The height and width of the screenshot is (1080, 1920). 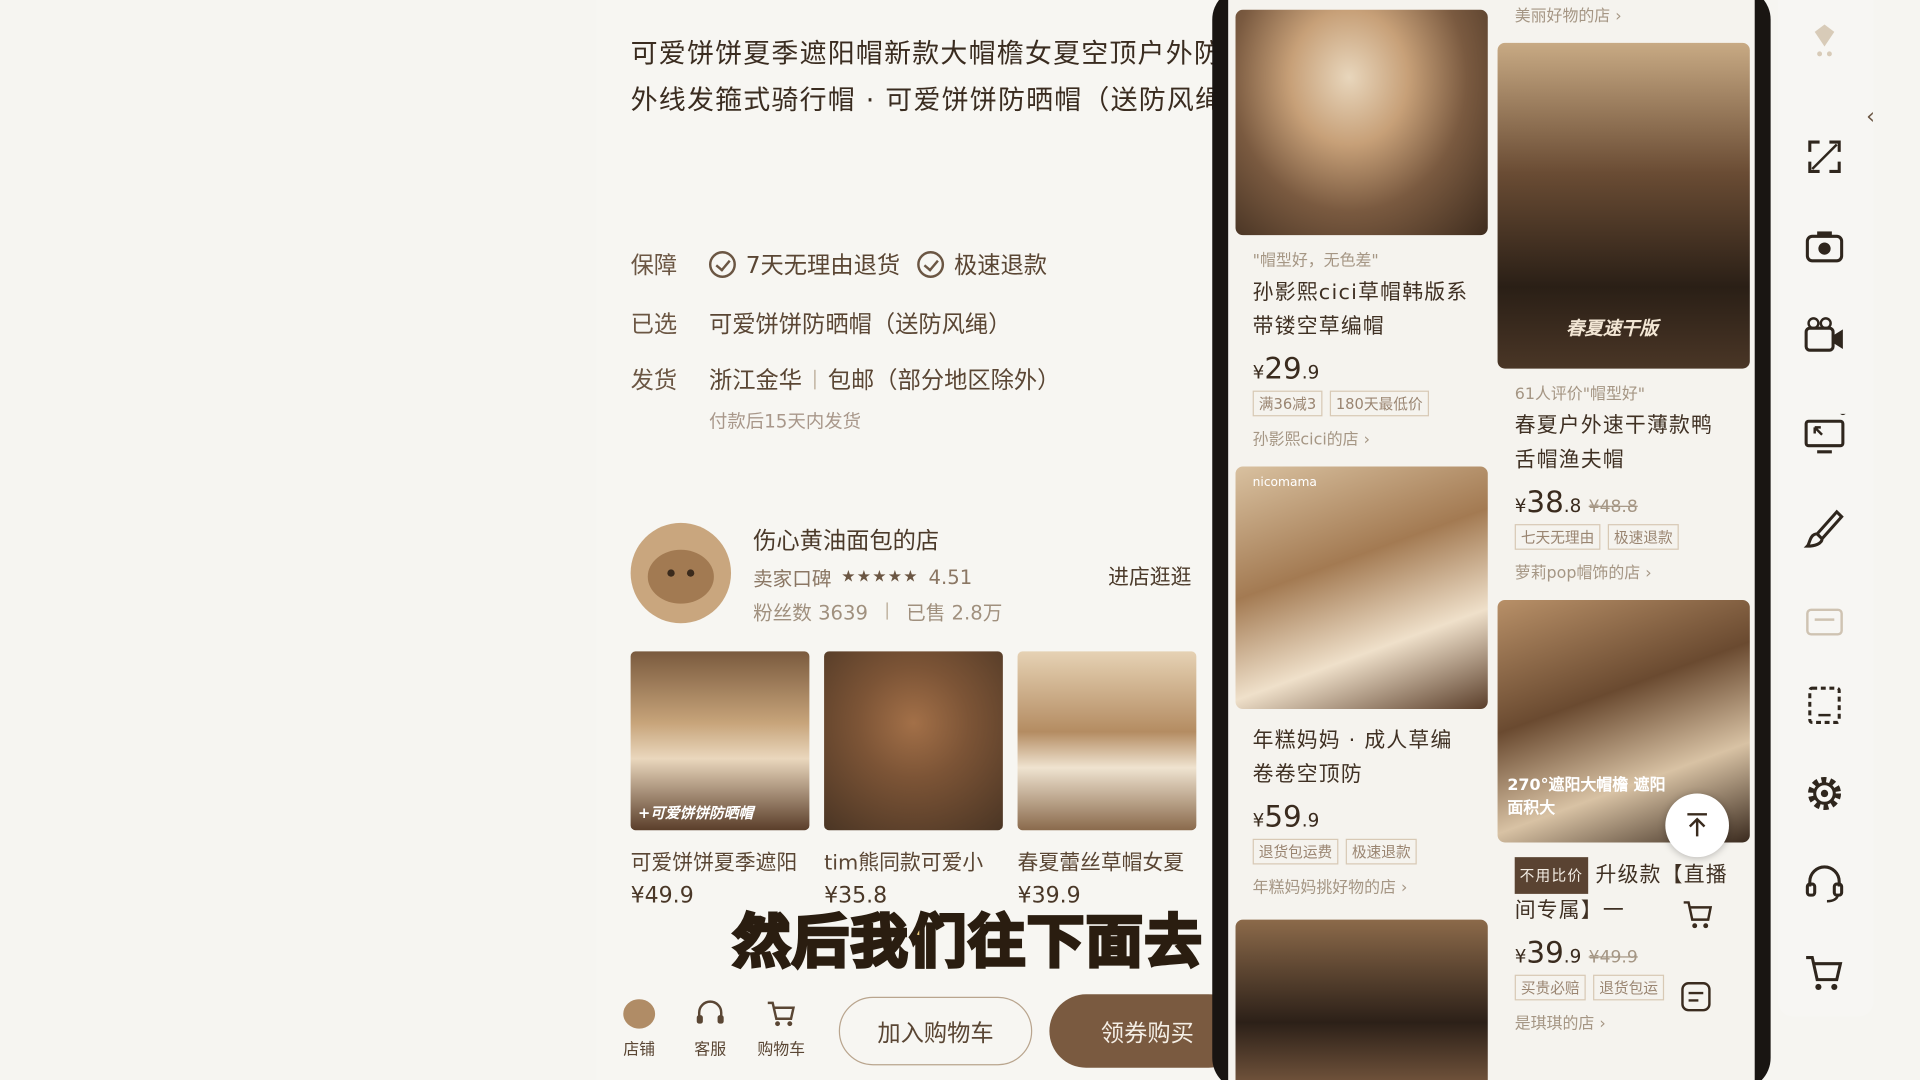 What do you see at coordinates (1613, 957) in the screenshot?
I see `original-price: ¥49.9` at bounding box center [1613, 957].